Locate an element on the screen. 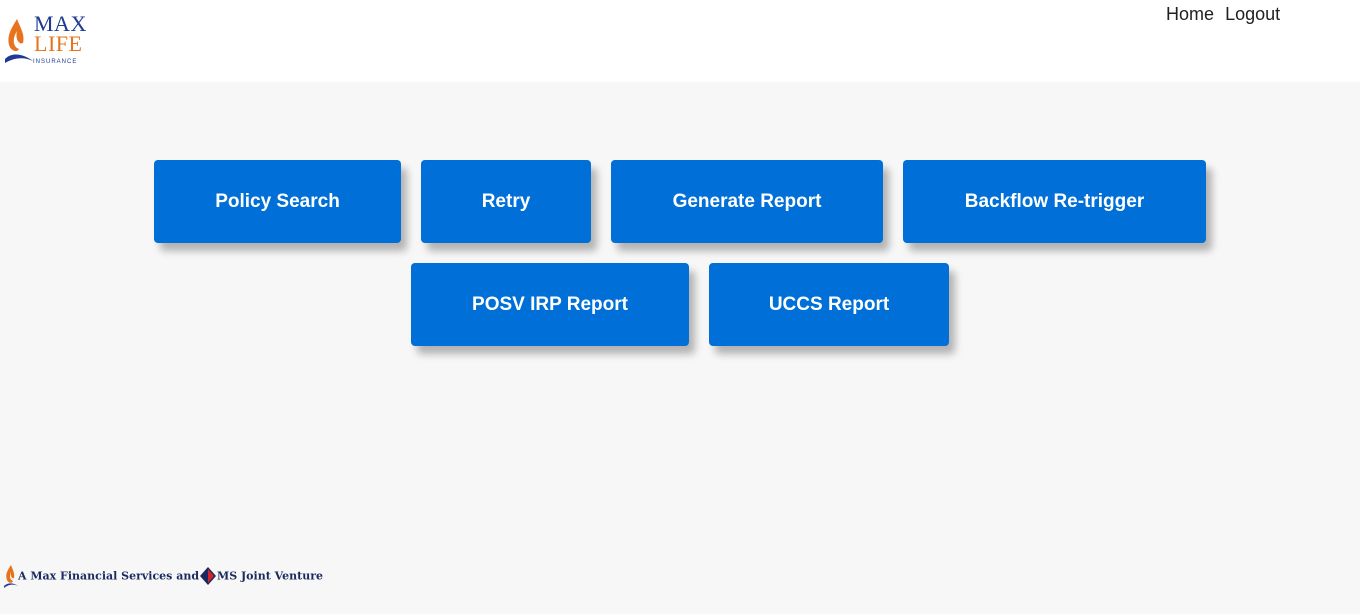 This screenshot has width=1360, height=614. posv-irp-report-button: POSV IRP Report is located at coordinates (550, 304).